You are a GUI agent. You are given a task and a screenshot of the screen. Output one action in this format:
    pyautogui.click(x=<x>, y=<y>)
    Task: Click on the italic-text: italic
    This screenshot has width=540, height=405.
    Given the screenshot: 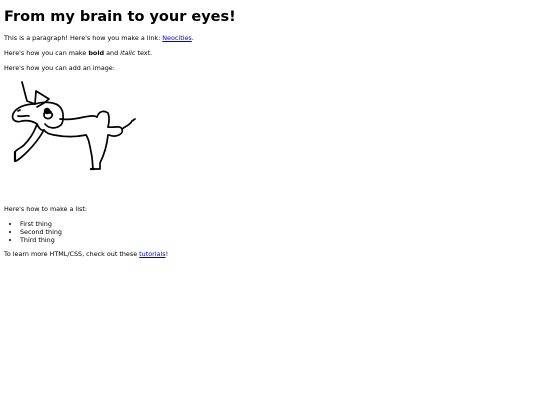 What is the action you would take?
    pyautogui.click(x=128, y=53)
    